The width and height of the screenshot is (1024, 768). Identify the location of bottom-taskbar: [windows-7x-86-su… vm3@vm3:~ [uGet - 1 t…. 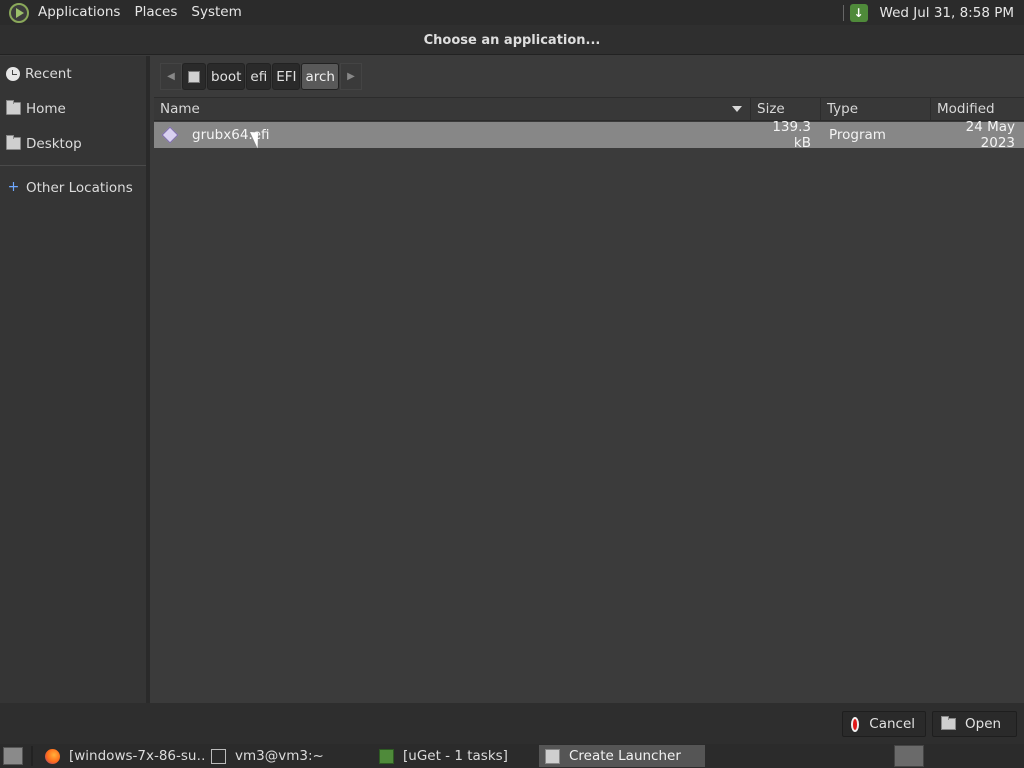
(512, 756).